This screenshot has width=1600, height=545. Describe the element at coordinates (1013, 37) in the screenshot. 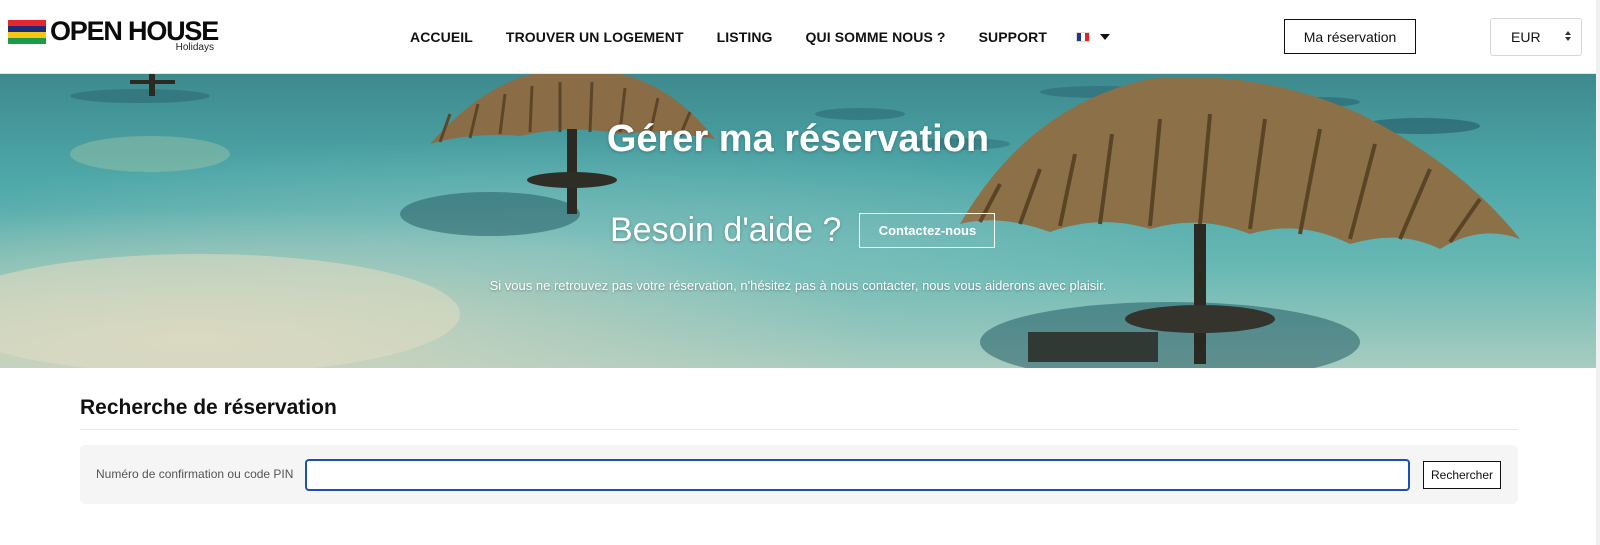

I see `nav-item-support: SUPPORT` at that location.